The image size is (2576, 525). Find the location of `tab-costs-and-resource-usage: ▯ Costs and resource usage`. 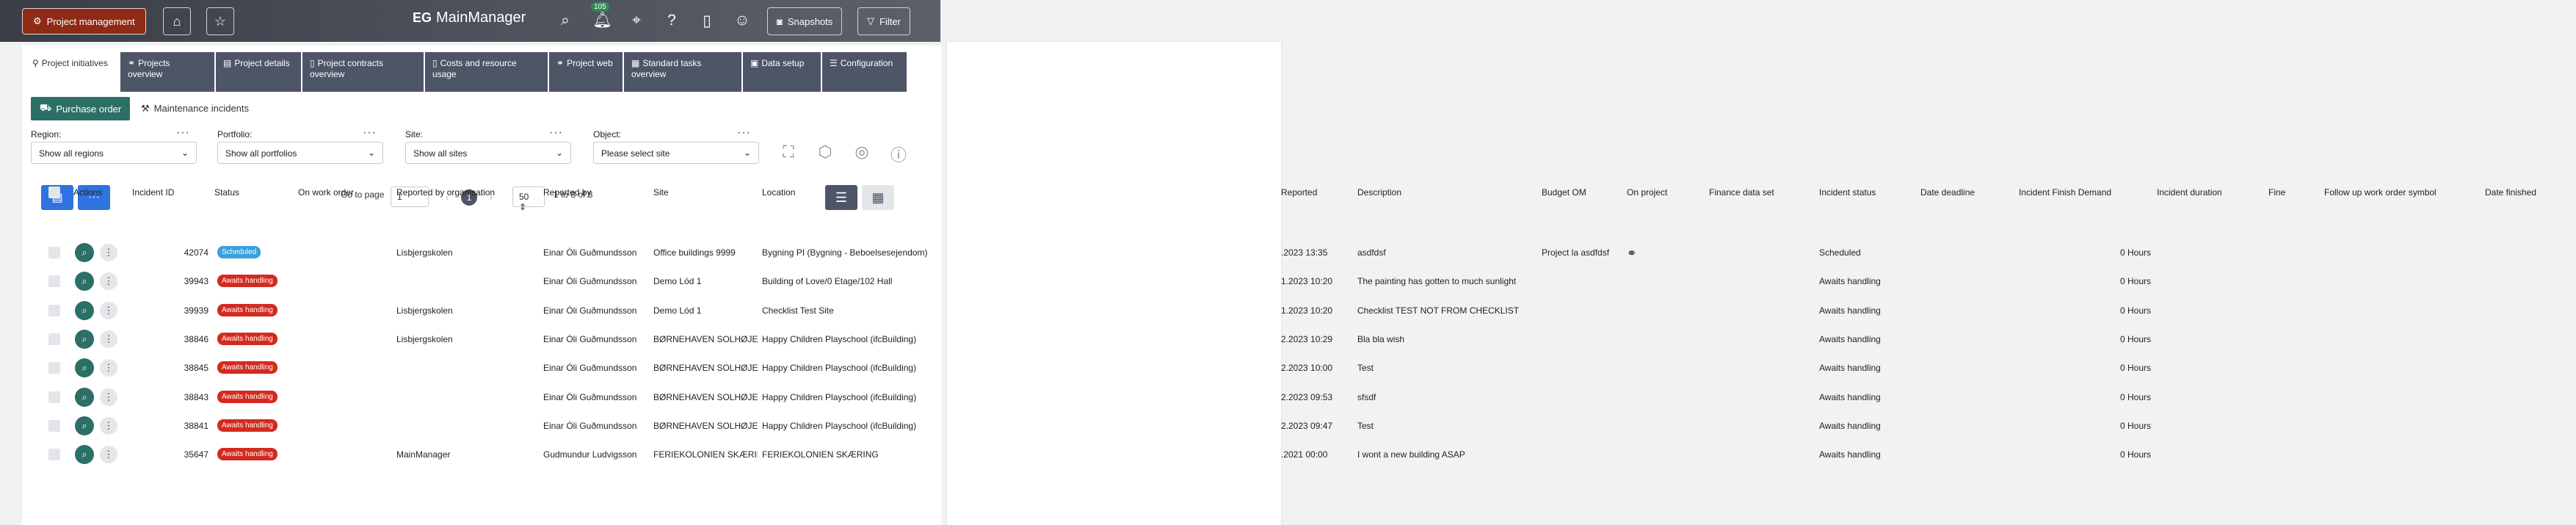

tab-costs-and-resource-usage: ▯ Costs and resource usage is located at coordinates (486, 72).